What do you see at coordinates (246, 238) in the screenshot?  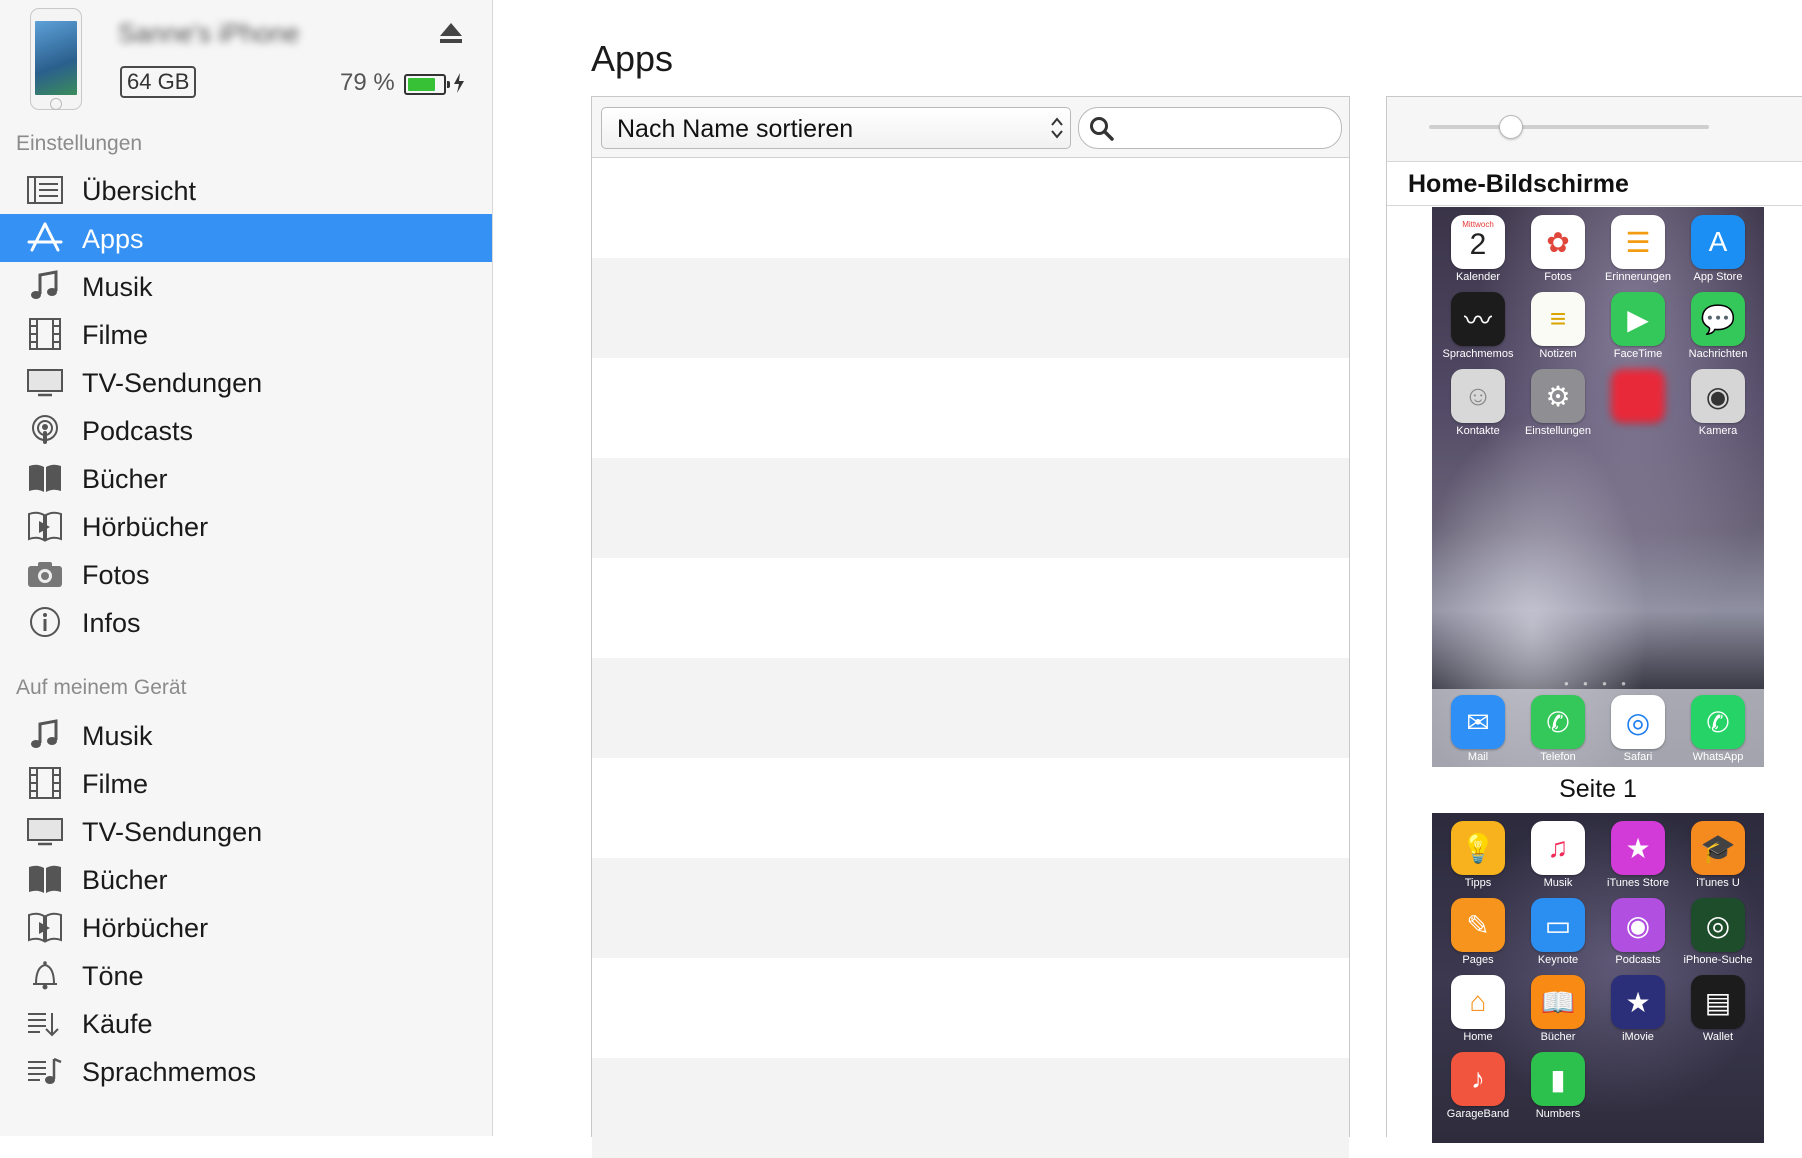 I see `sidebar-item-apps: Apps` at bounding box center [246, 238].